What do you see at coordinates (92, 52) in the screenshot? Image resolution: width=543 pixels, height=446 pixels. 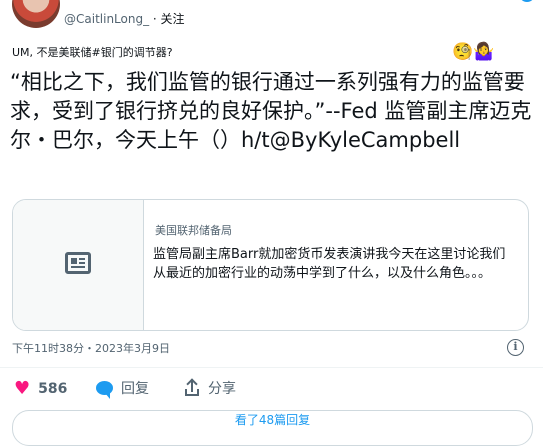 I see `tweet-preamble: UM, 不是美联储#银门的调节器?` at bounding box center [92, 52].